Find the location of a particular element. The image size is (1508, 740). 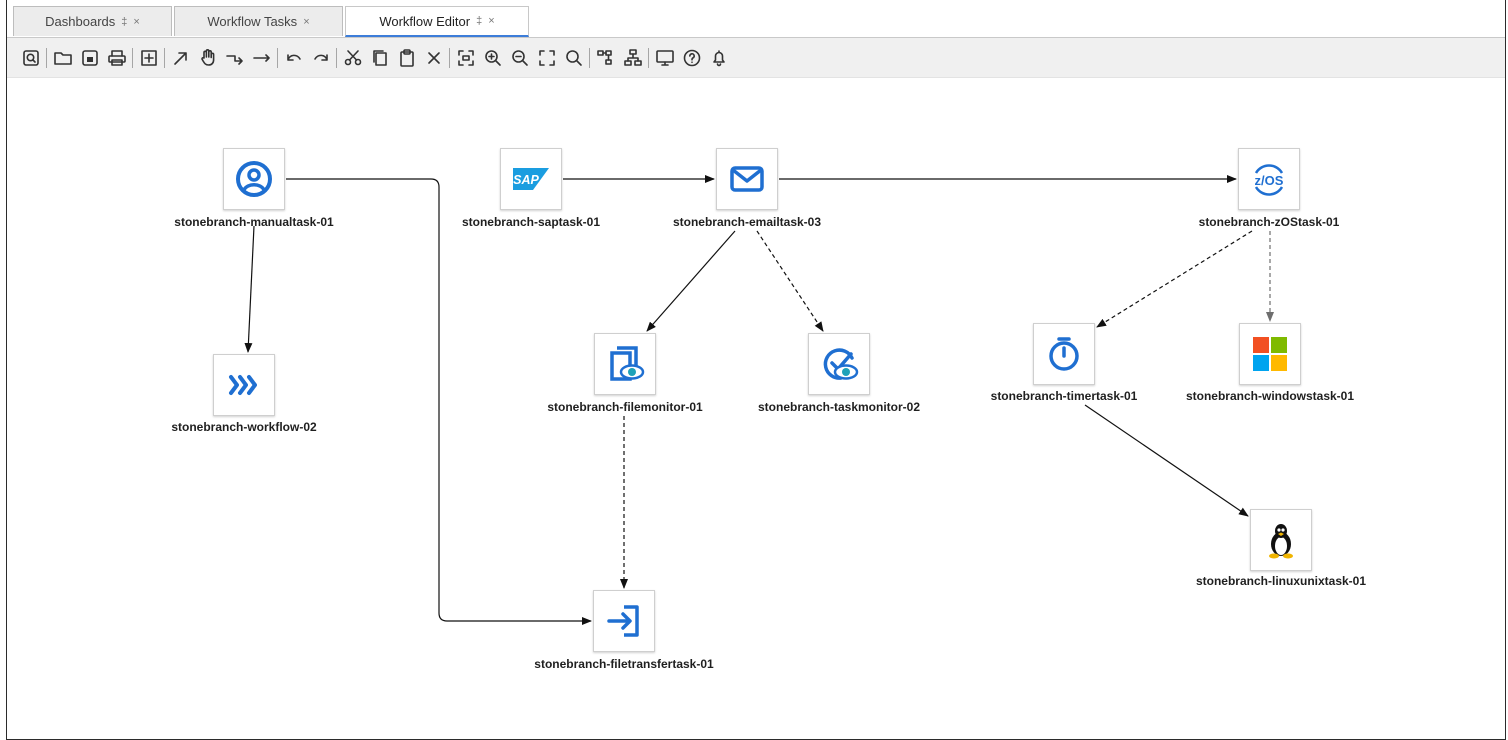

paste-button is located at coordinates (406, 58).